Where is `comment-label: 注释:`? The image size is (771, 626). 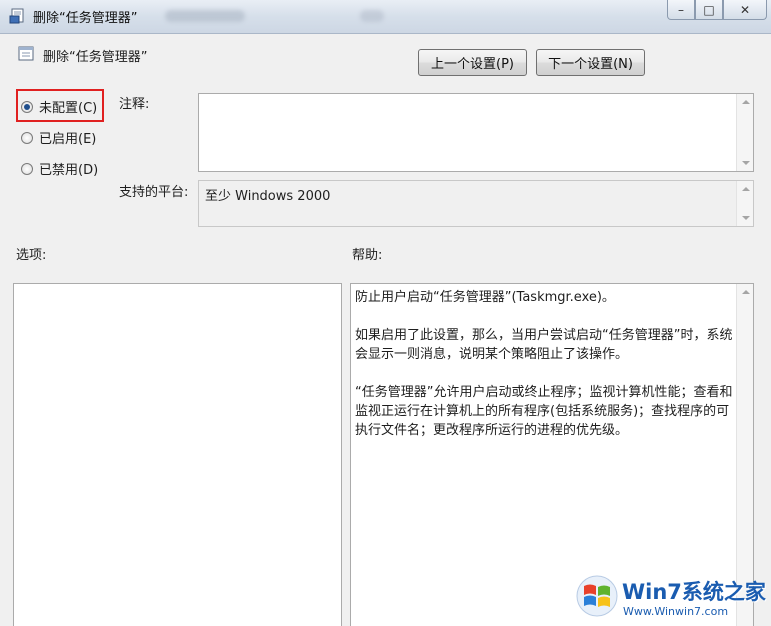 comment-label: 注释: is located at coordinates (134, 104).